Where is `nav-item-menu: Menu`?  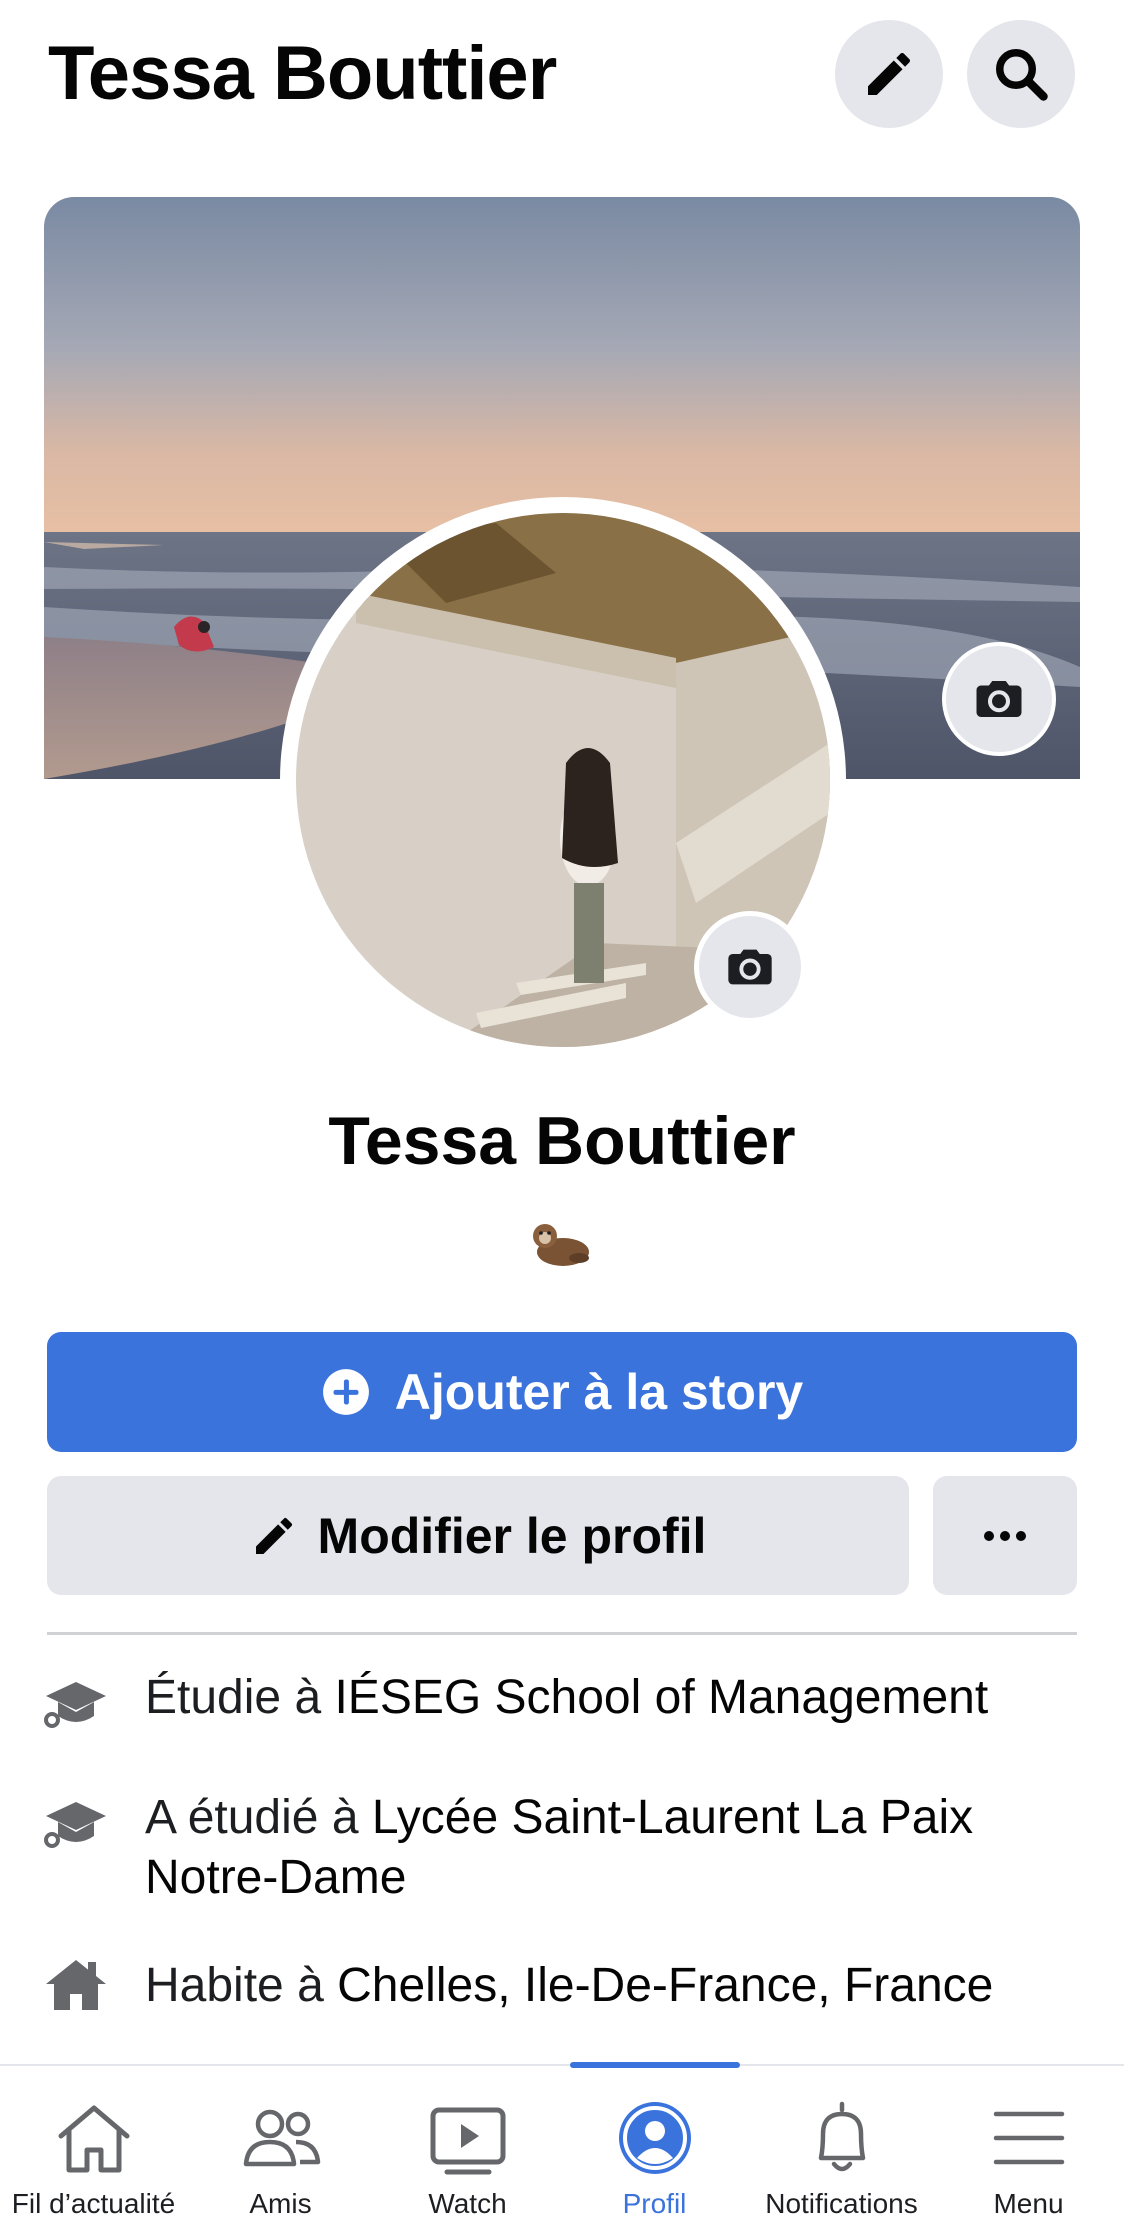
nav-item-menu: Menu is located at coordinates (1028, 2152).